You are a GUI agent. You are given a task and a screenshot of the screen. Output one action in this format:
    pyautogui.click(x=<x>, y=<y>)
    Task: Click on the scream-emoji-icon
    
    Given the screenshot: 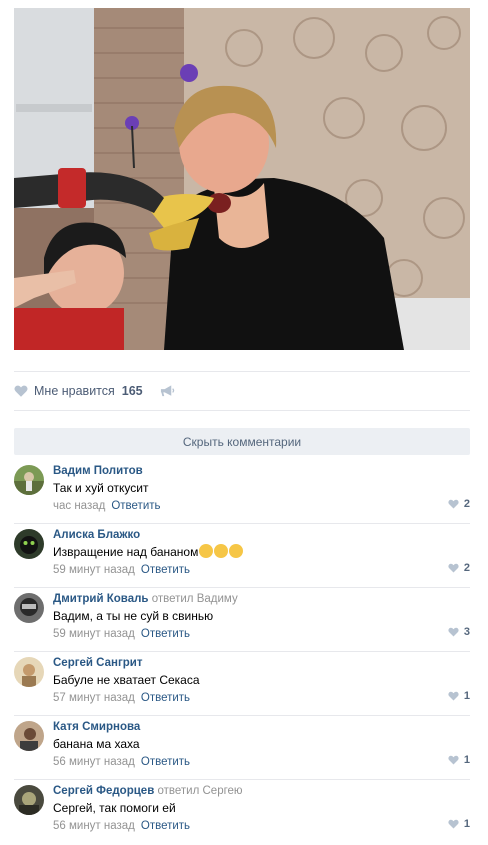 What is the action you would take?
    pyautogui.click(x=221, y=551)
    